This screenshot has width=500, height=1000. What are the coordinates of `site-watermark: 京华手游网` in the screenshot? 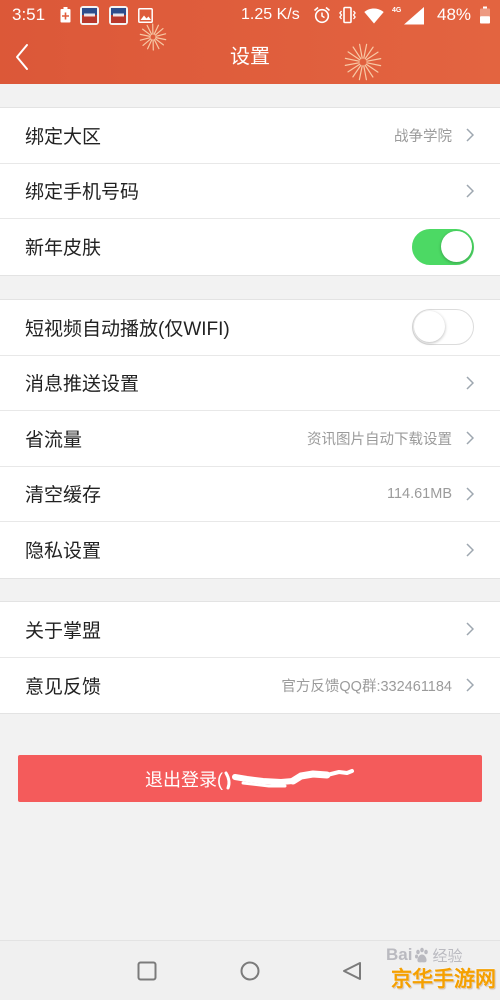 It's located at (443, 979).